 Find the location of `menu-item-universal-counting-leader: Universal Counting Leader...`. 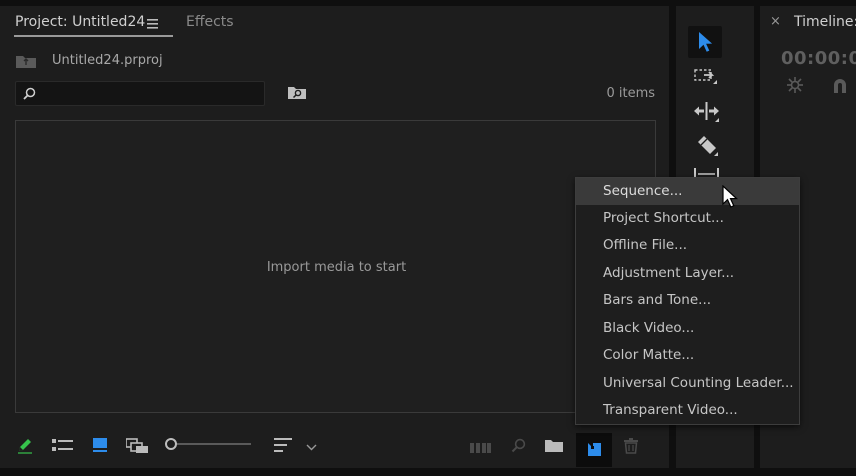

menu-item-universal-counting-leader: Universal Counting Leader... is located at coordinates (687, 383).